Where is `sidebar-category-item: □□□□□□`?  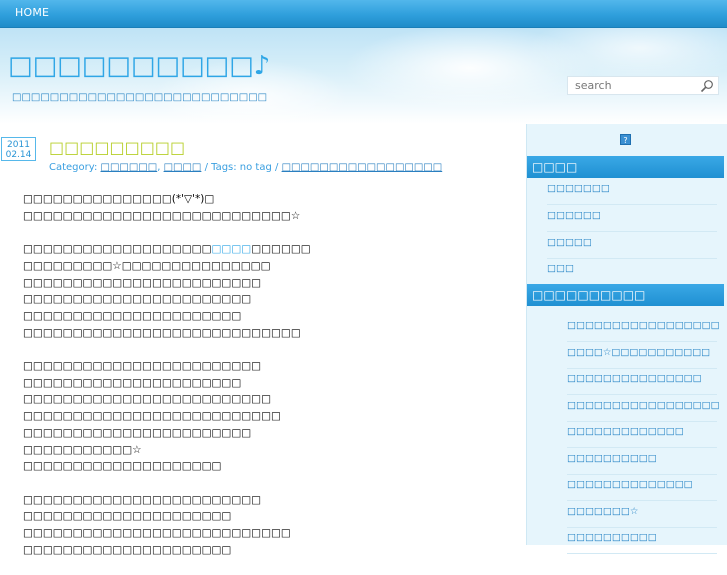 sidebar-category-item: □□□□□□ is located at coordinates (632, 218).